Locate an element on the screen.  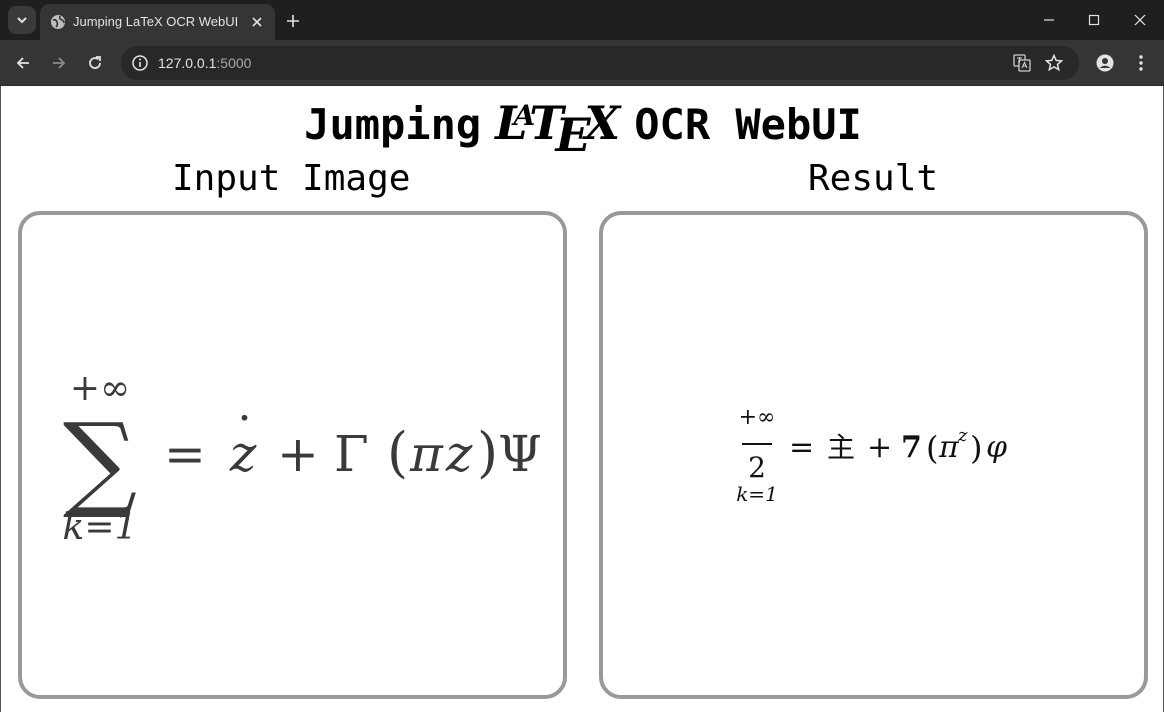
tab-search-button is located at coordinates (22, 20).